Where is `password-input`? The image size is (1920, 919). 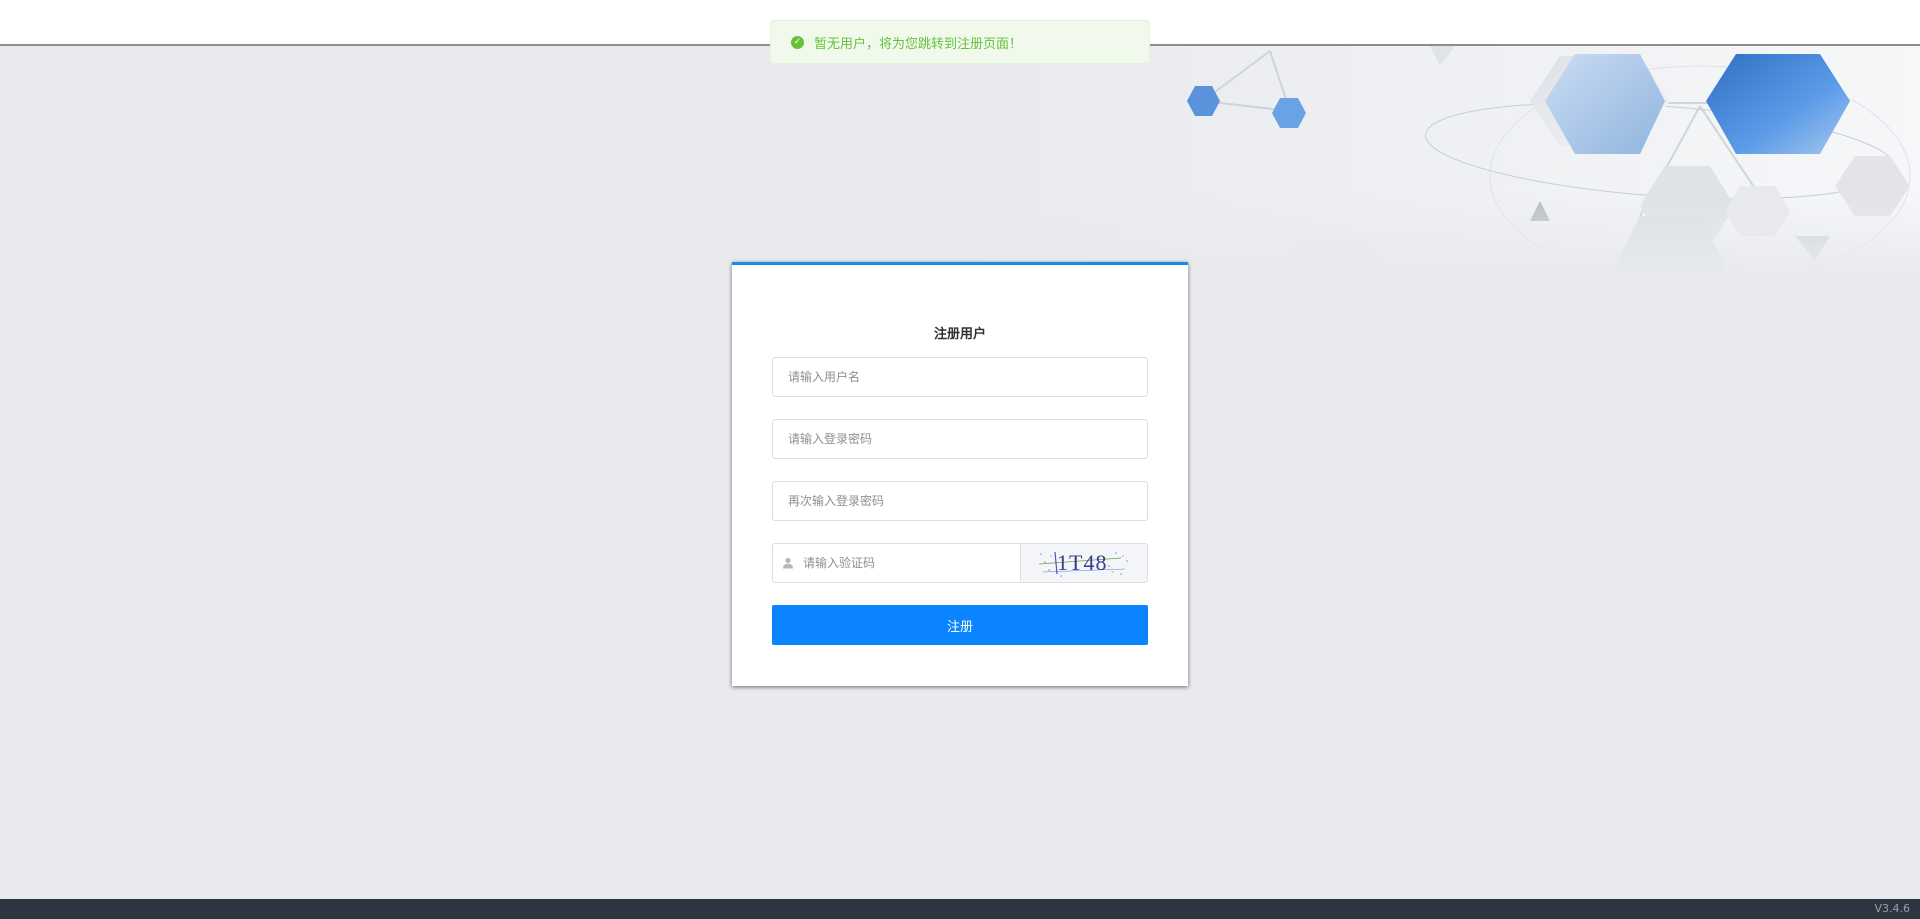 password-input is located at coordinates (960, 439).